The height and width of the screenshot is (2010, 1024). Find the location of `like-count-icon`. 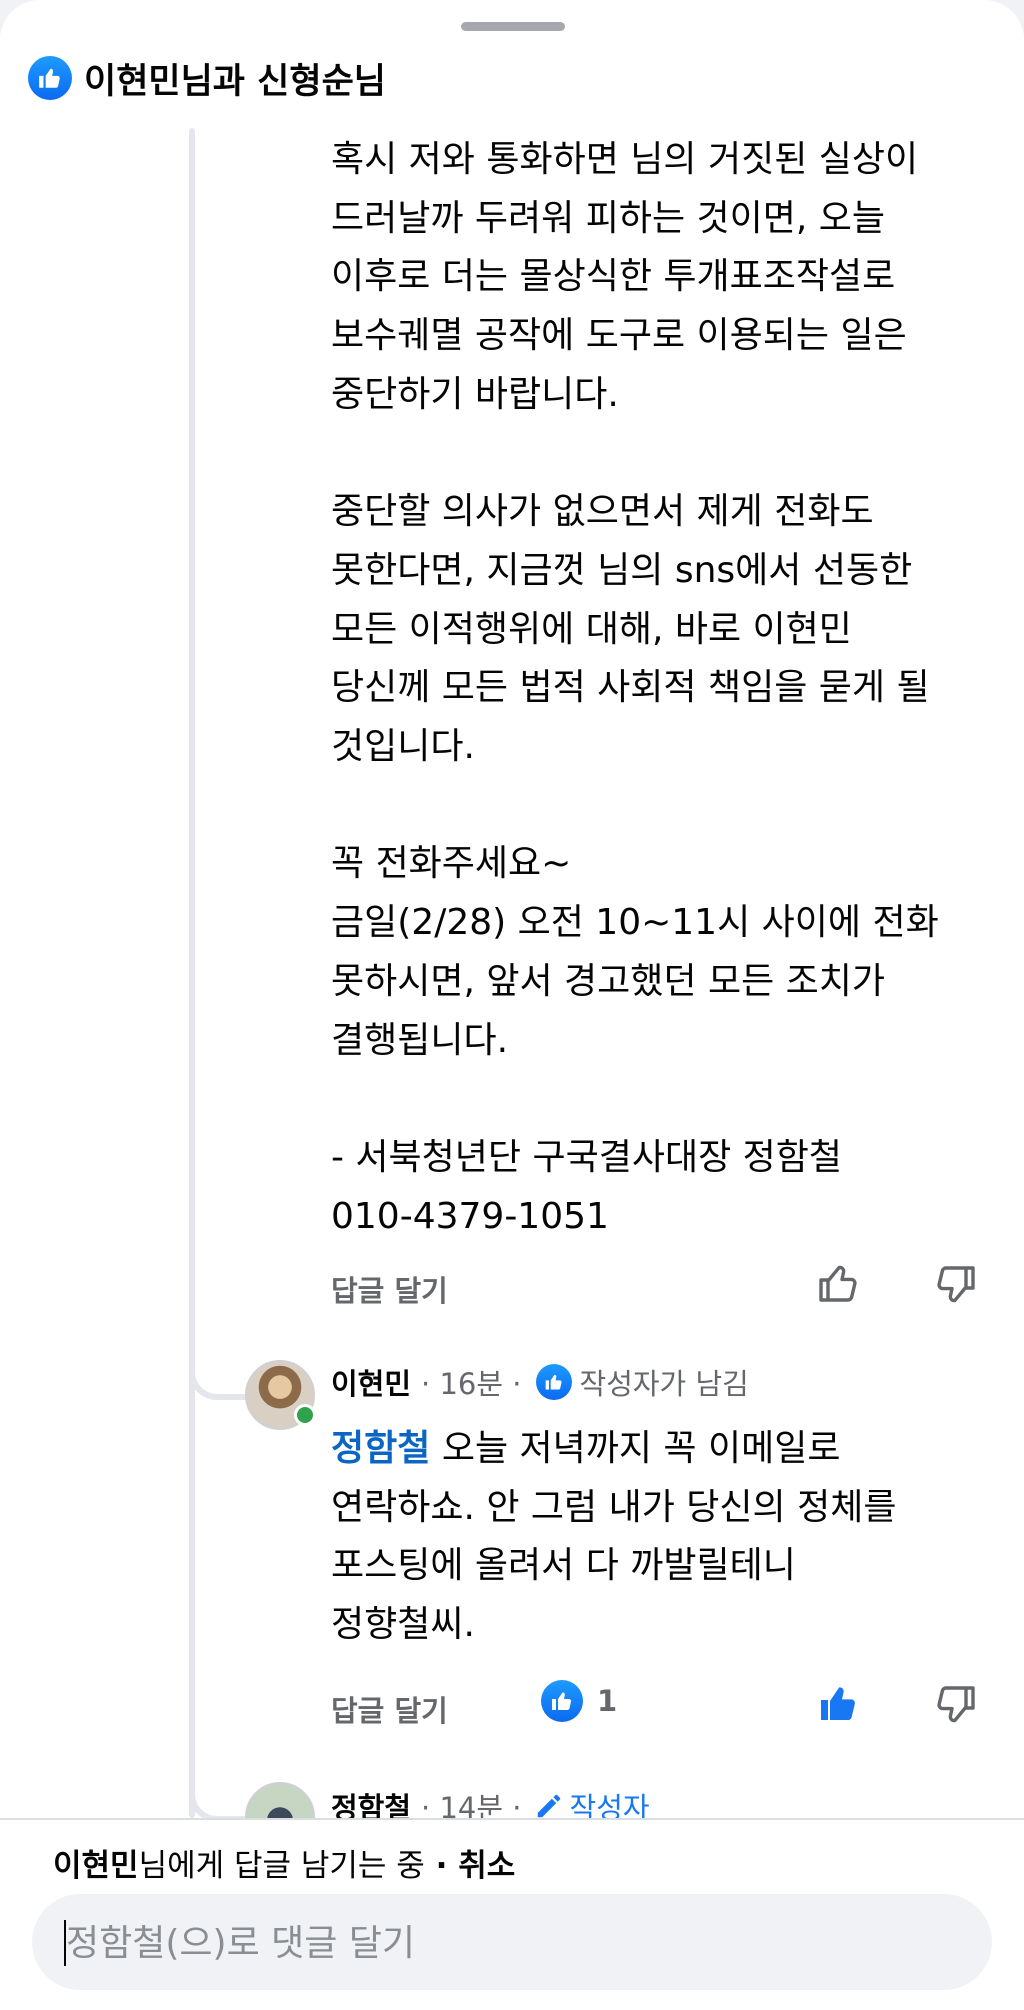

like-count-icon is located at coordinates (562, 1701).